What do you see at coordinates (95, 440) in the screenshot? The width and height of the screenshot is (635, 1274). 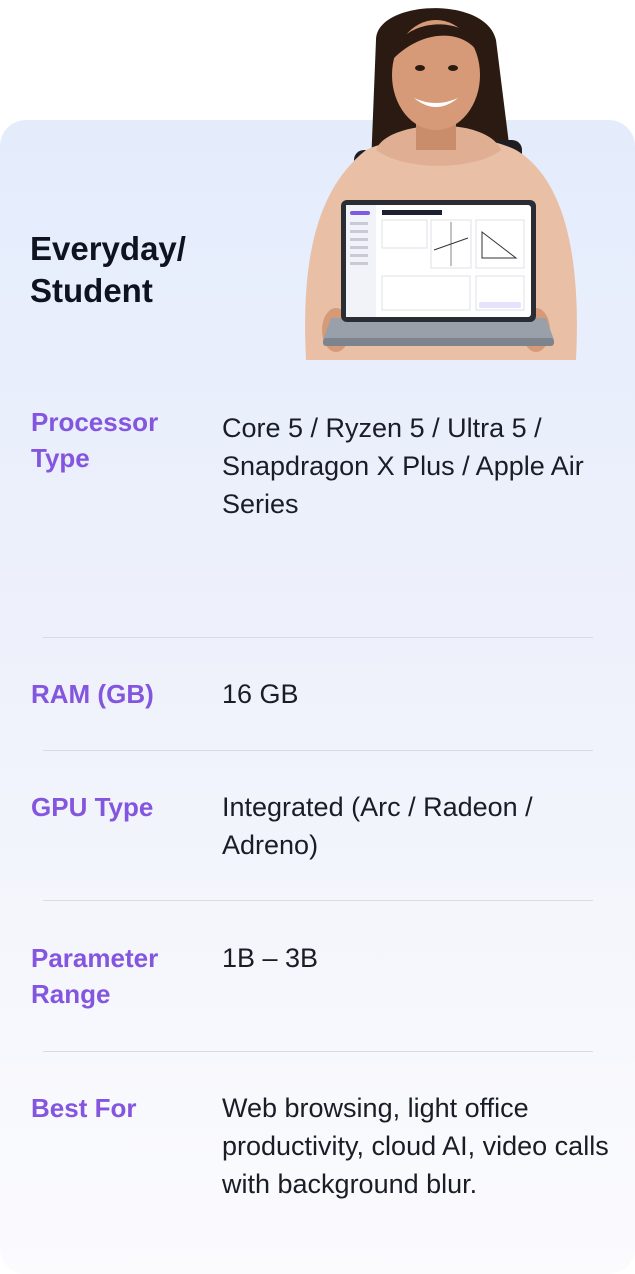 I see `spec-label: Processor Type` at bounding box center [95, 440].